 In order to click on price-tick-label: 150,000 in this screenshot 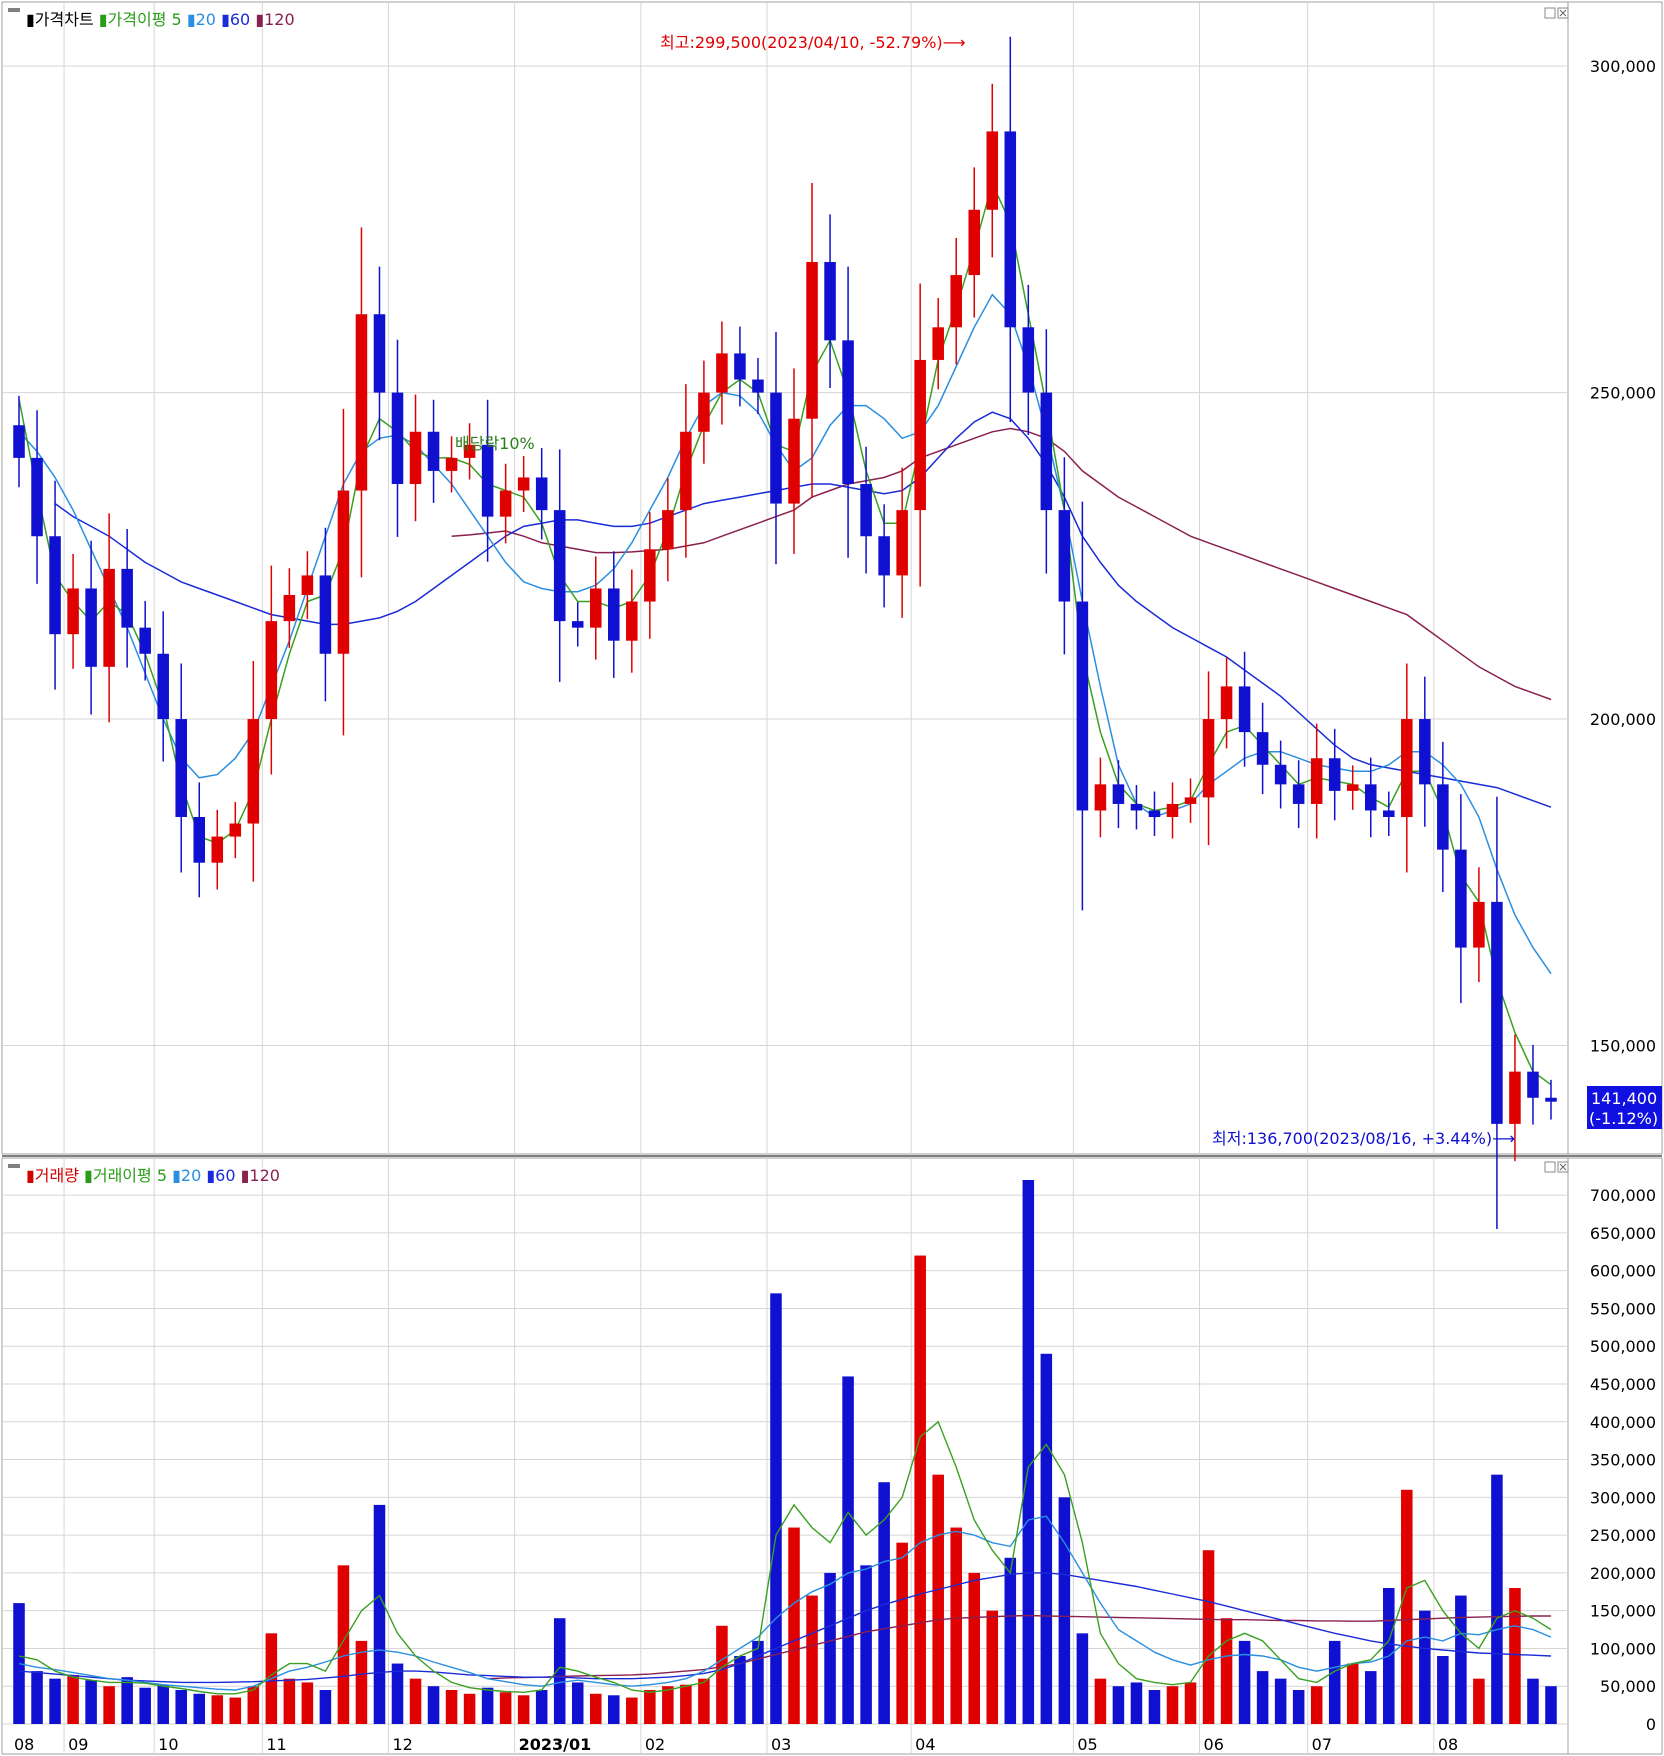, I will do `click(1623, 1046)`.